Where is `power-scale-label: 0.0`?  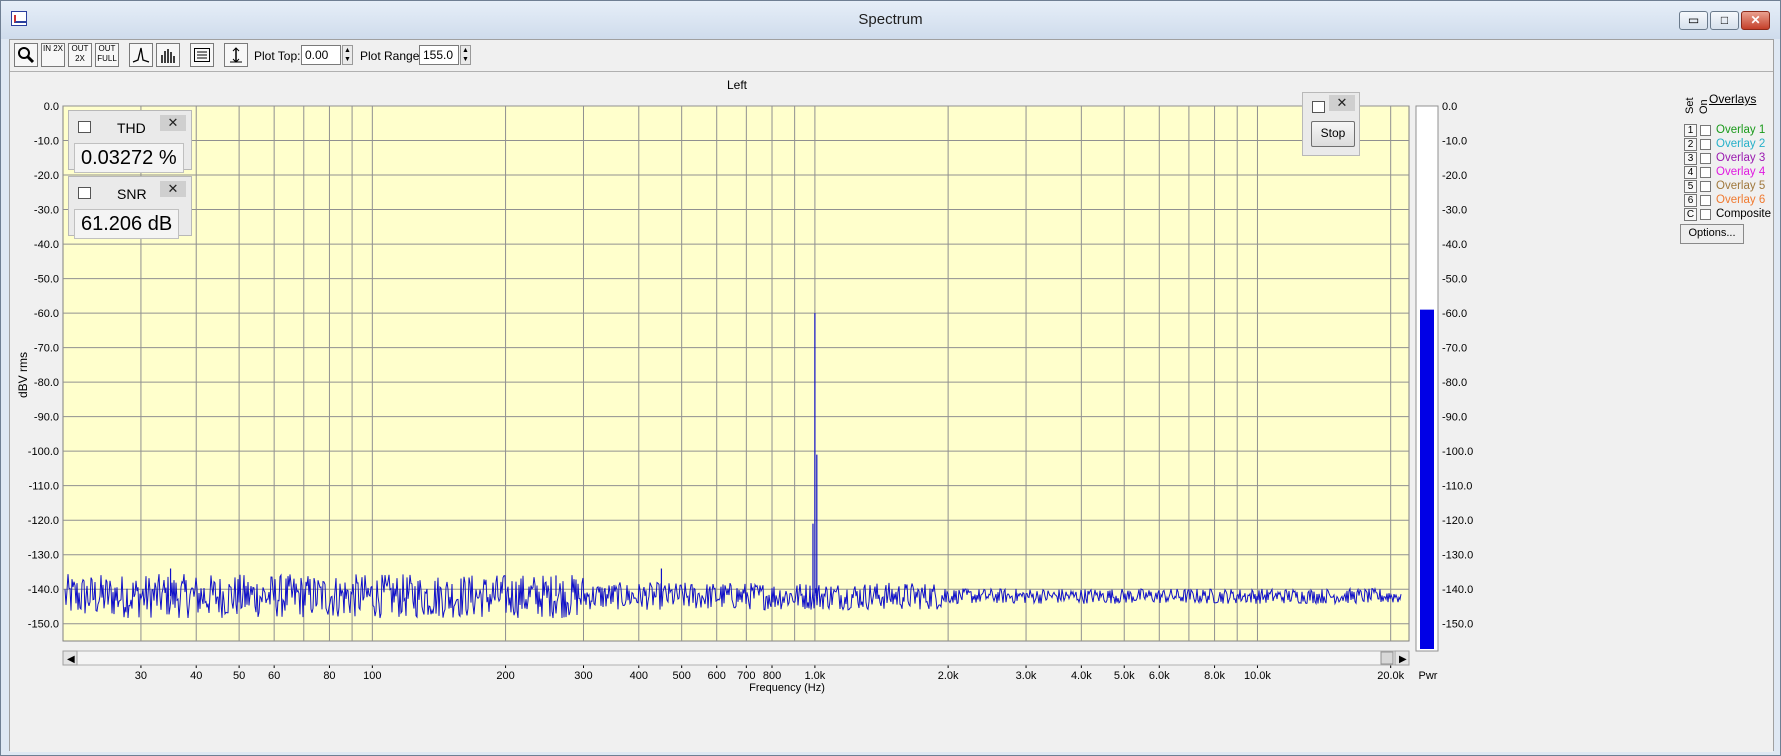 power-scale-label: 0.0 is located at coordinates (1449, 107).